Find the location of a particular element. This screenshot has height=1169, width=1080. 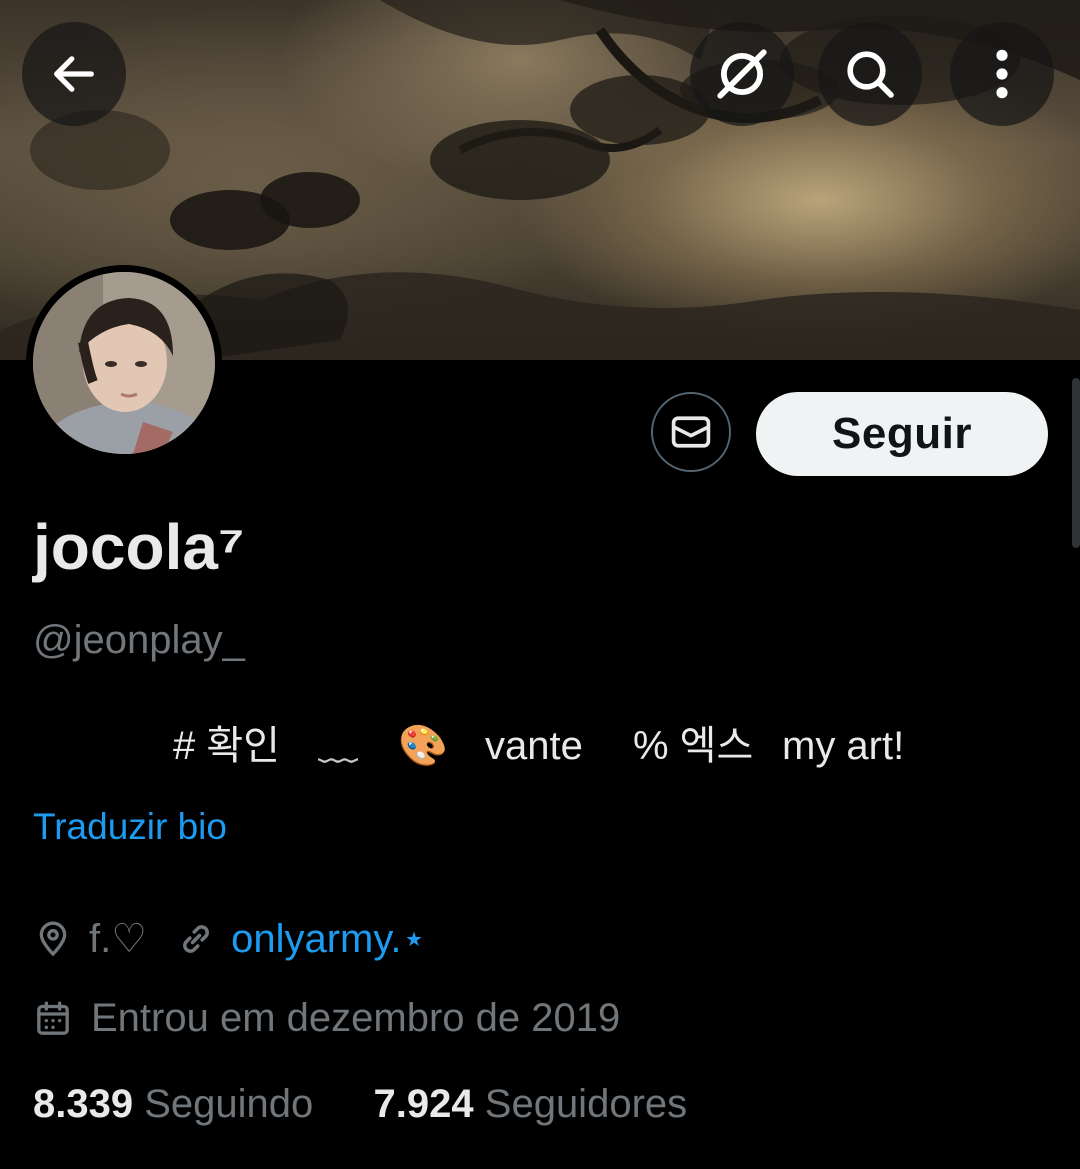

more-options-button is located at coordinates (1002, 74).